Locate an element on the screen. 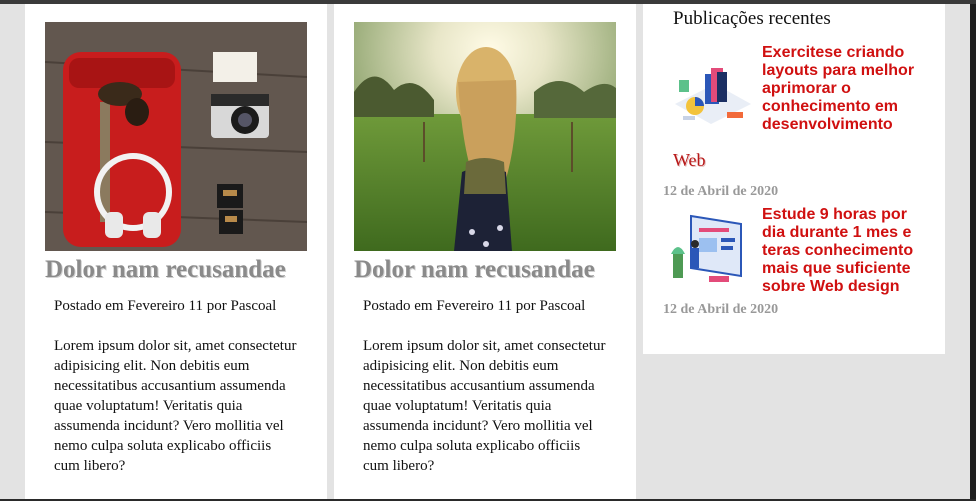 This screenshot has width=976, height=501. girl-in-field-image is located at coordinates (485, 136).